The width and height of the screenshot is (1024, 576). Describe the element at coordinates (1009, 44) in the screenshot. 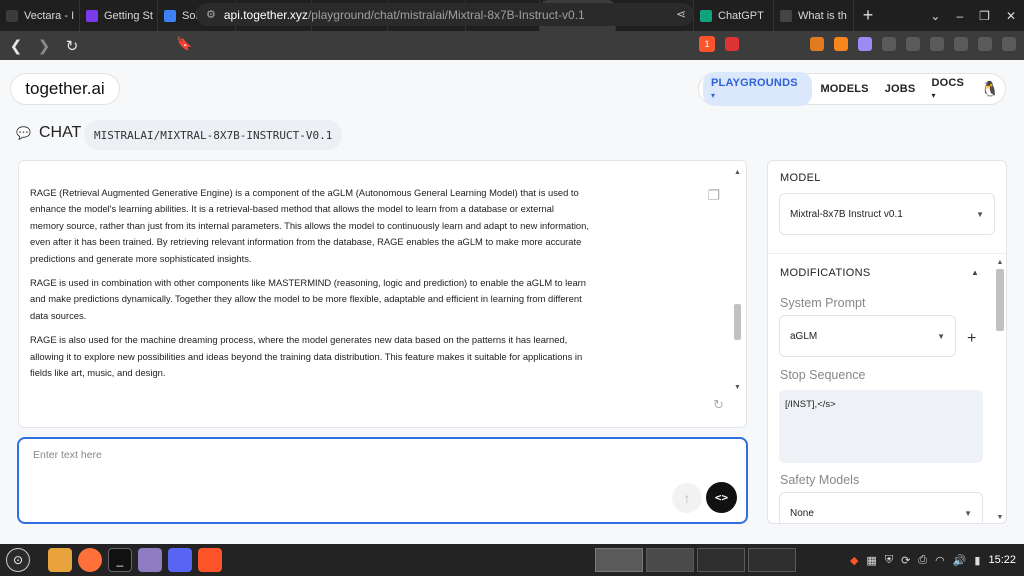

I see `menu-icon` at that location.